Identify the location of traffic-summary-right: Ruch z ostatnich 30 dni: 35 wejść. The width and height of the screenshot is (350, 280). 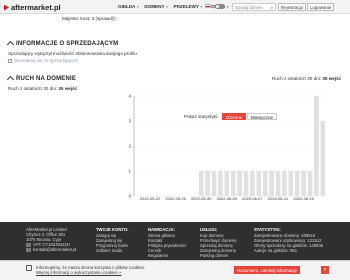
(306, 78).